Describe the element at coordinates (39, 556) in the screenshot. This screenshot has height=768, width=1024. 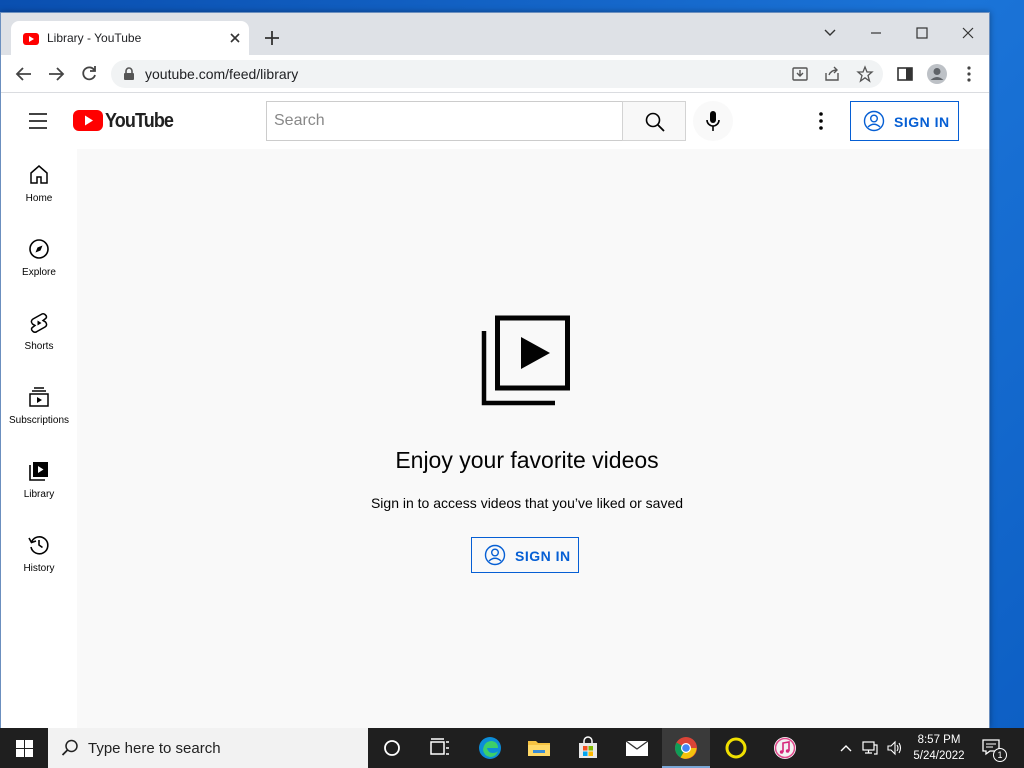
I see `sidebar-item-history: History` at that location.